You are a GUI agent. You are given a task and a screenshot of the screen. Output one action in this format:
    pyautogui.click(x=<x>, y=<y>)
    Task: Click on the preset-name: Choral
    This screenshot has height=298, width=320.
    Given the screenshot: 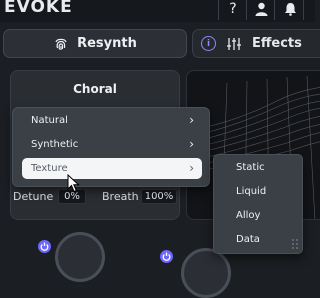 What is the action you would take?
    pyautogui.click(x=95, y=89)
    